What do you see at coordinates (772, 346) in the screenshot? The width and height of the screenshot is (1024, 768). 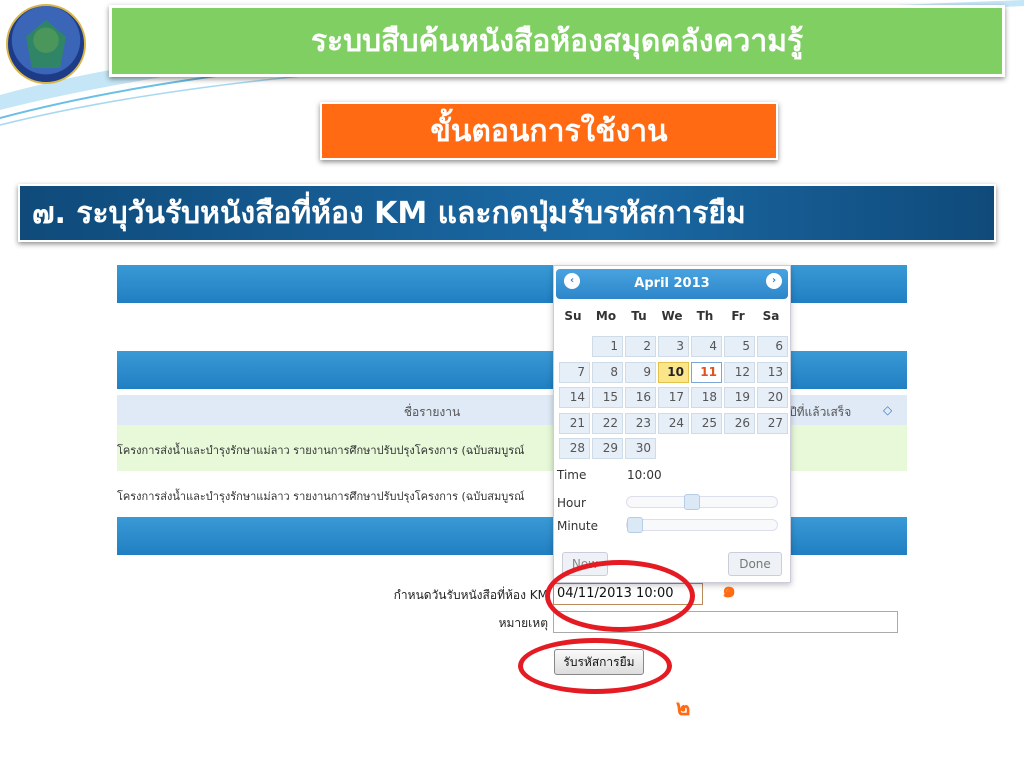 I see `calendar-day: 6` at bounding box center [772, 346].